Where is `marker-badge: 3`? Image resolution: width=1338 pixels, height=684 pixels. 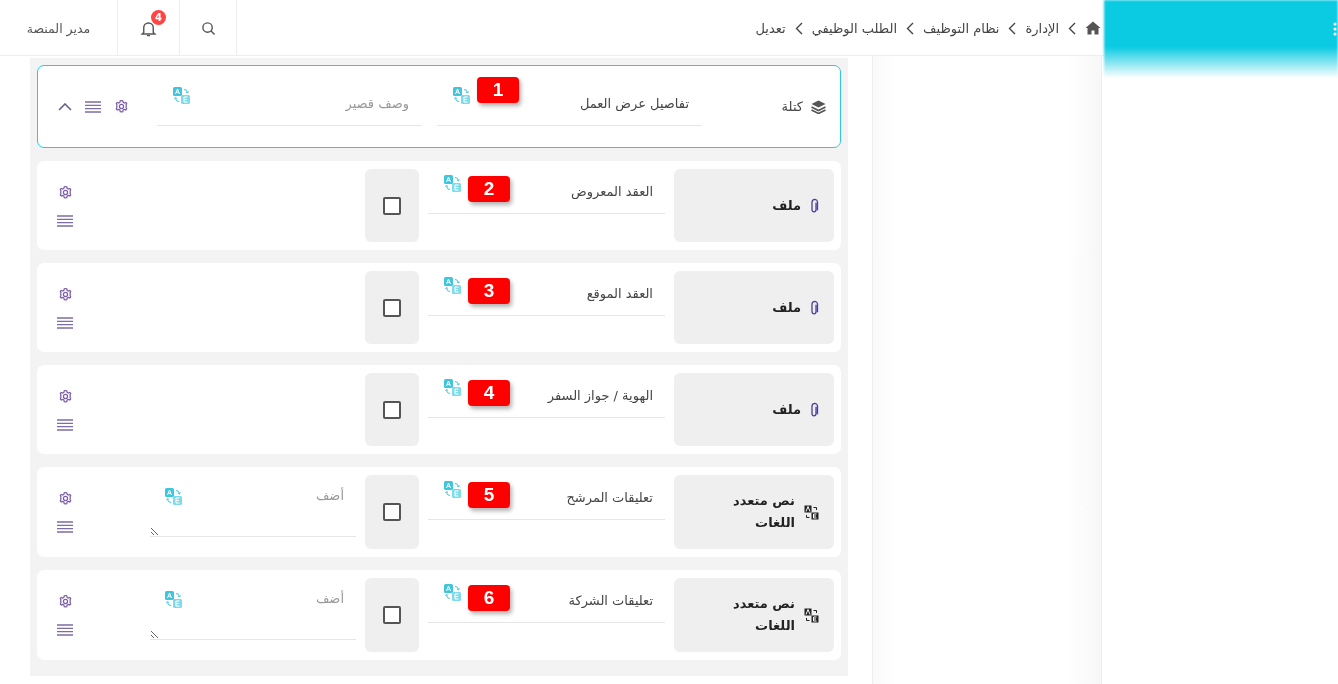 marker-badge: 3 is located at coordinates (489, 291).